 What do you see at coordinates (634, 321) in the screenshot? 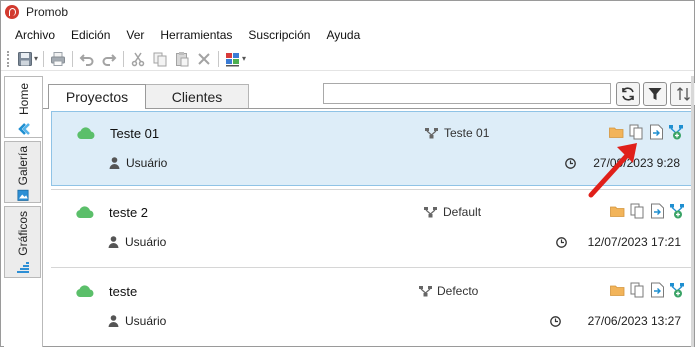
I see `project-date: 27/06/2023 13:27` at bounding box center [634, 321].